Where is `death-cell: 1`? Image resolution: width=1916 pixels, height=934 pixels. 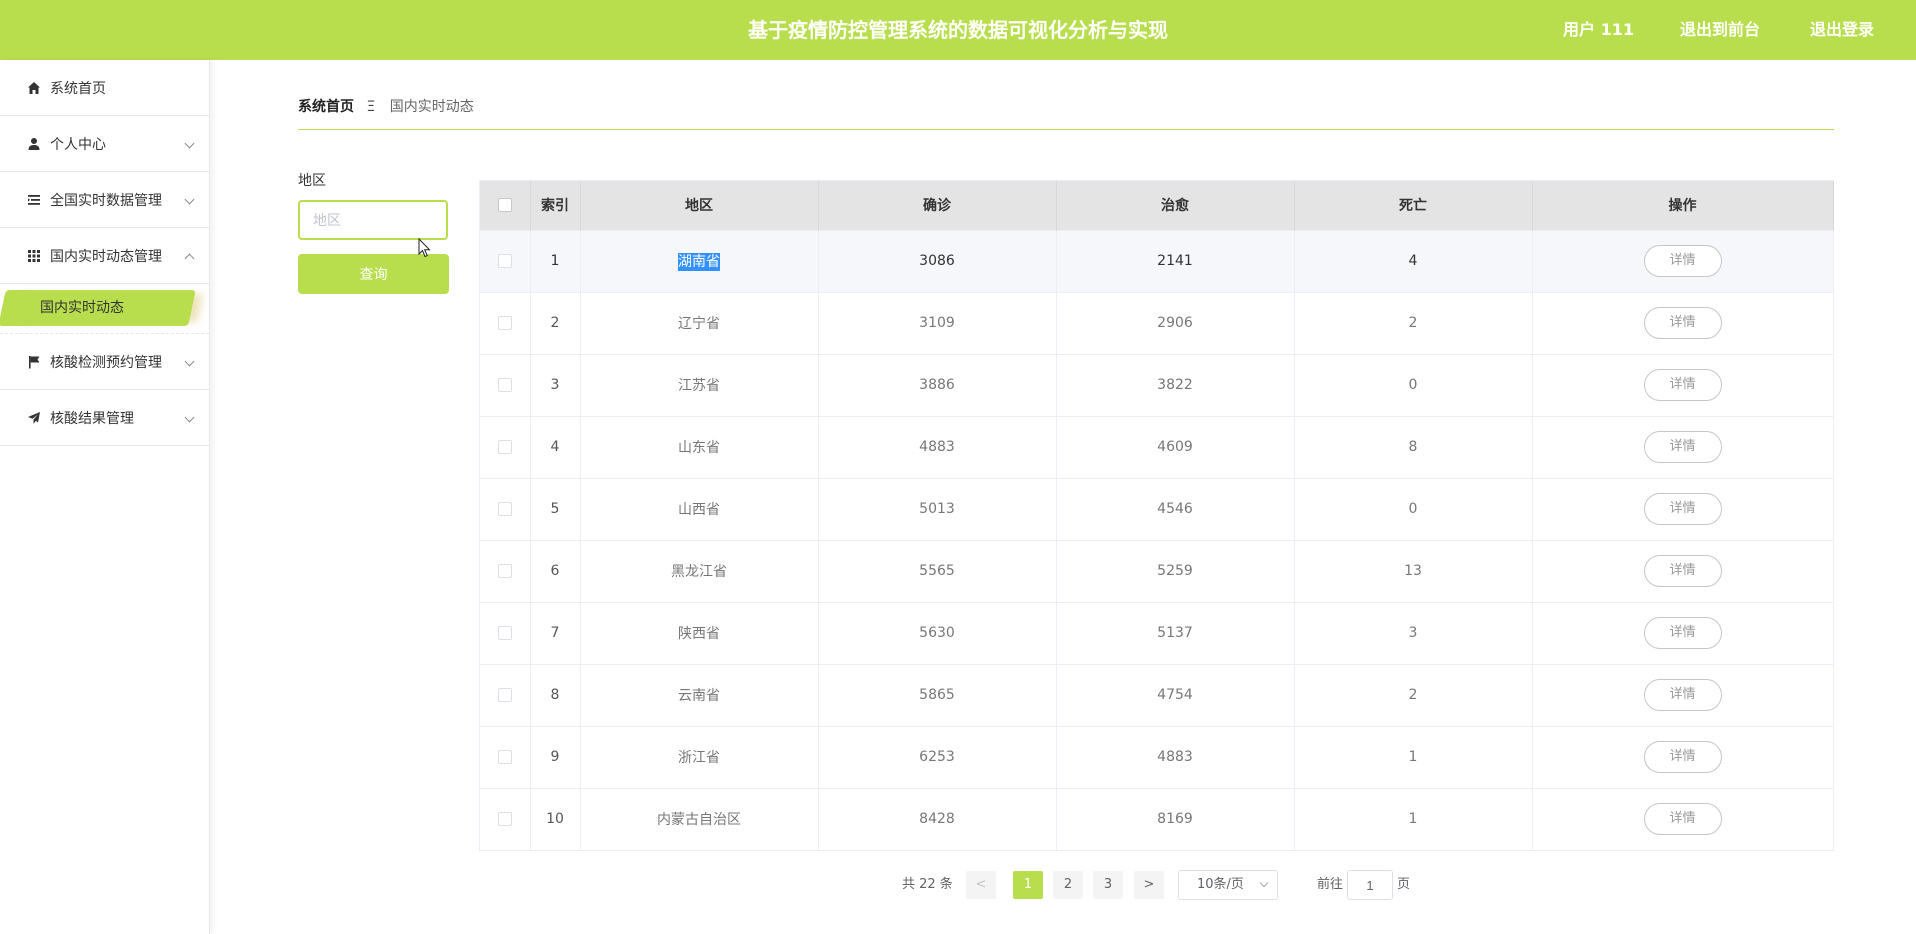 death-cell: 1 is located at coordinates (1413, 757).